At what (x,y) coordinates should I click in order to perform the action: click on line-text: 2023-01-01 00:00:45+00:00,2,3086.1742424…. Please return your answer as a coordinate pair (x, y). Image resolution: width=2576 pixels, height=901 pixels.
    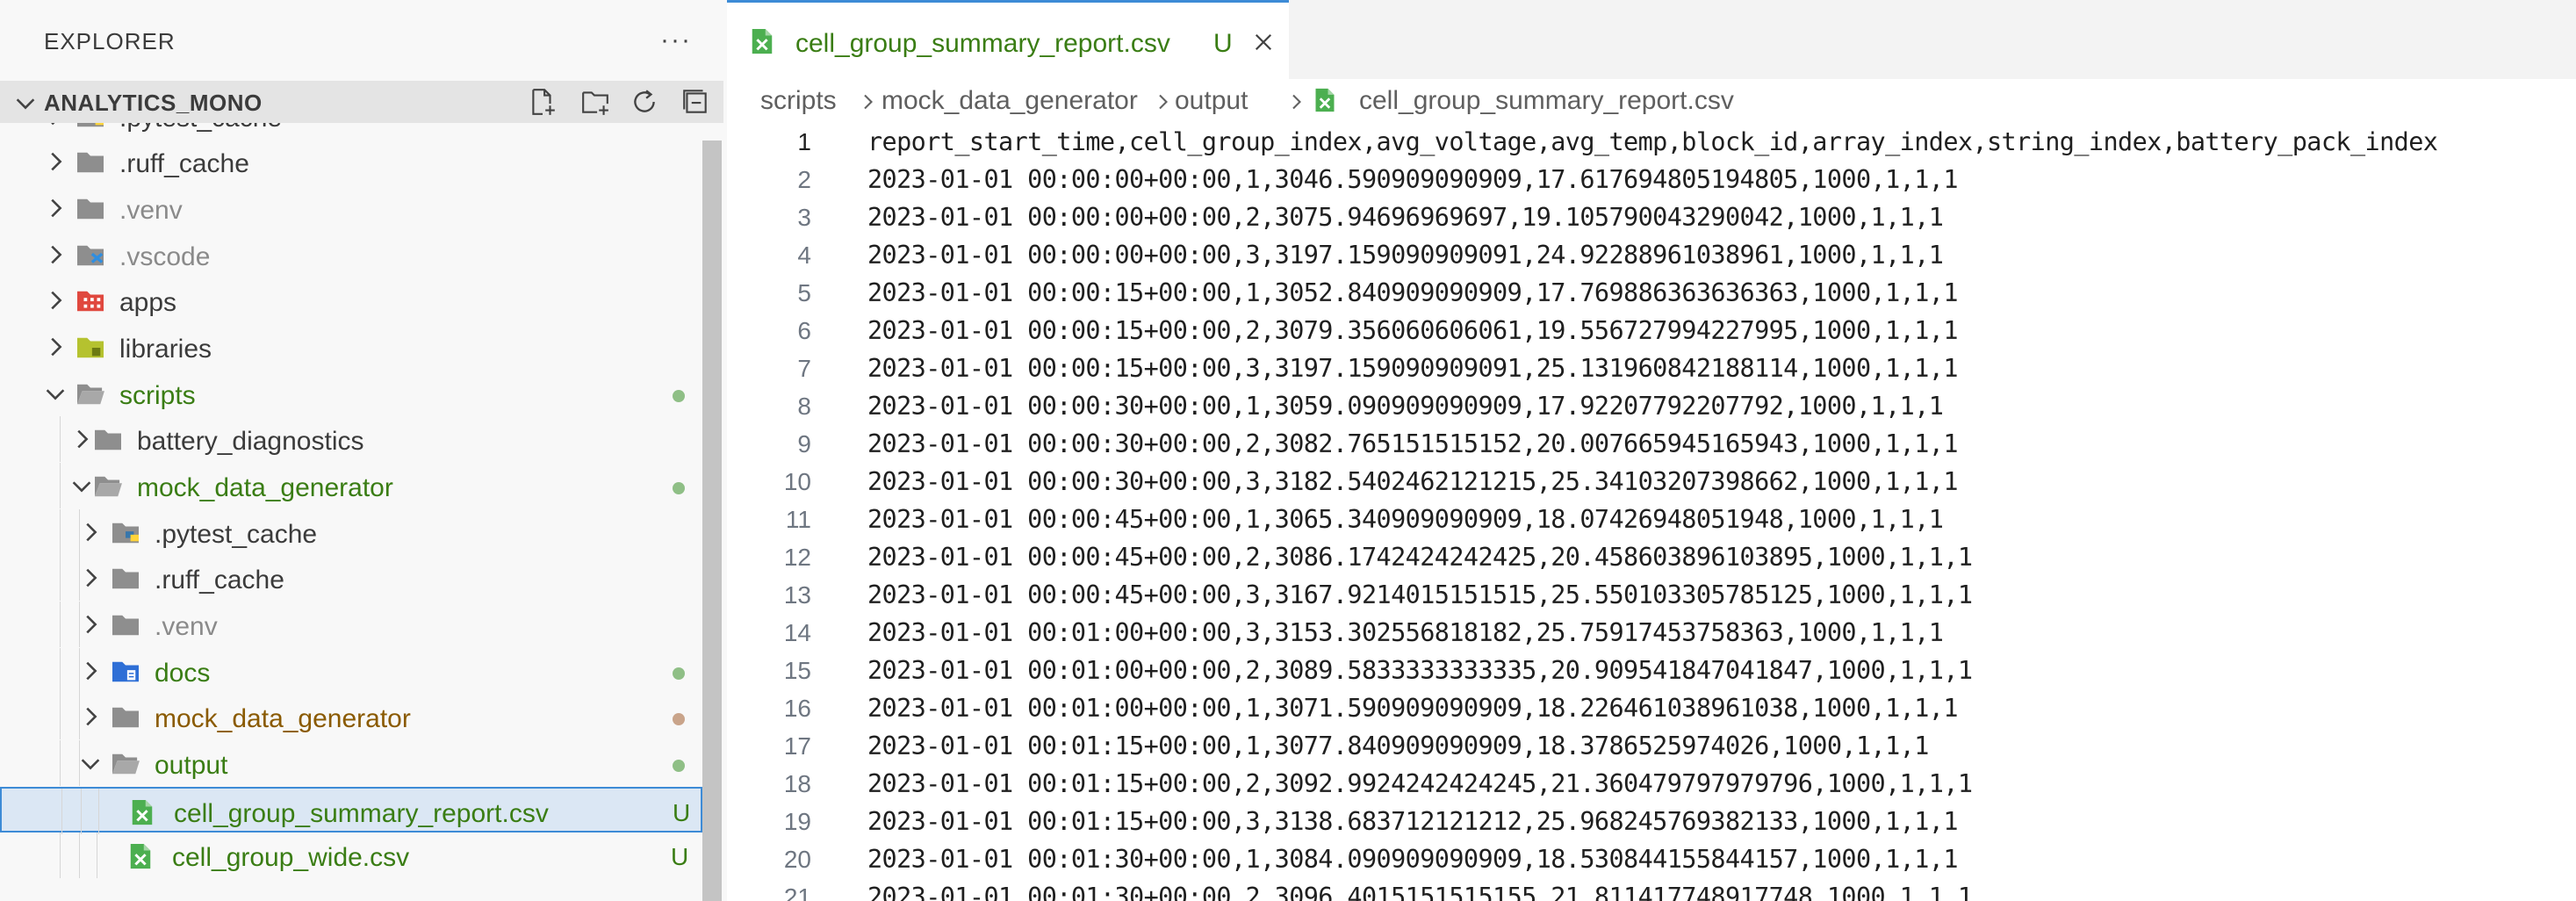
    Looking at the image, I should click on (1420, 557).